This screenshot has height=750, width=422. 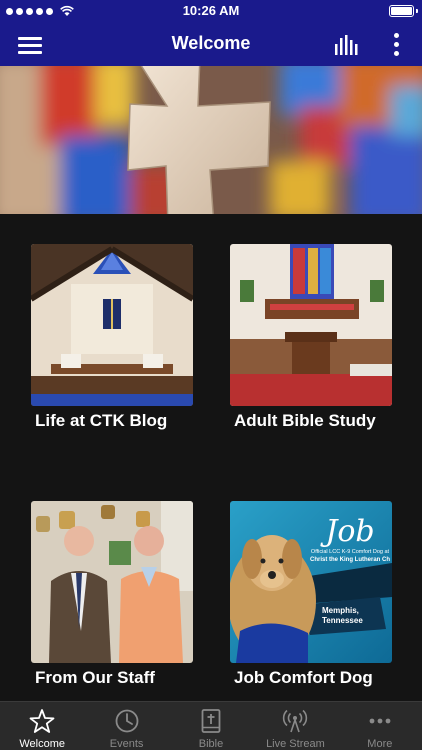 What do you see at coordinates (112, 325) in the screenshot?
I see `church-sanctuary-photo` at bounding box center [112, 325].